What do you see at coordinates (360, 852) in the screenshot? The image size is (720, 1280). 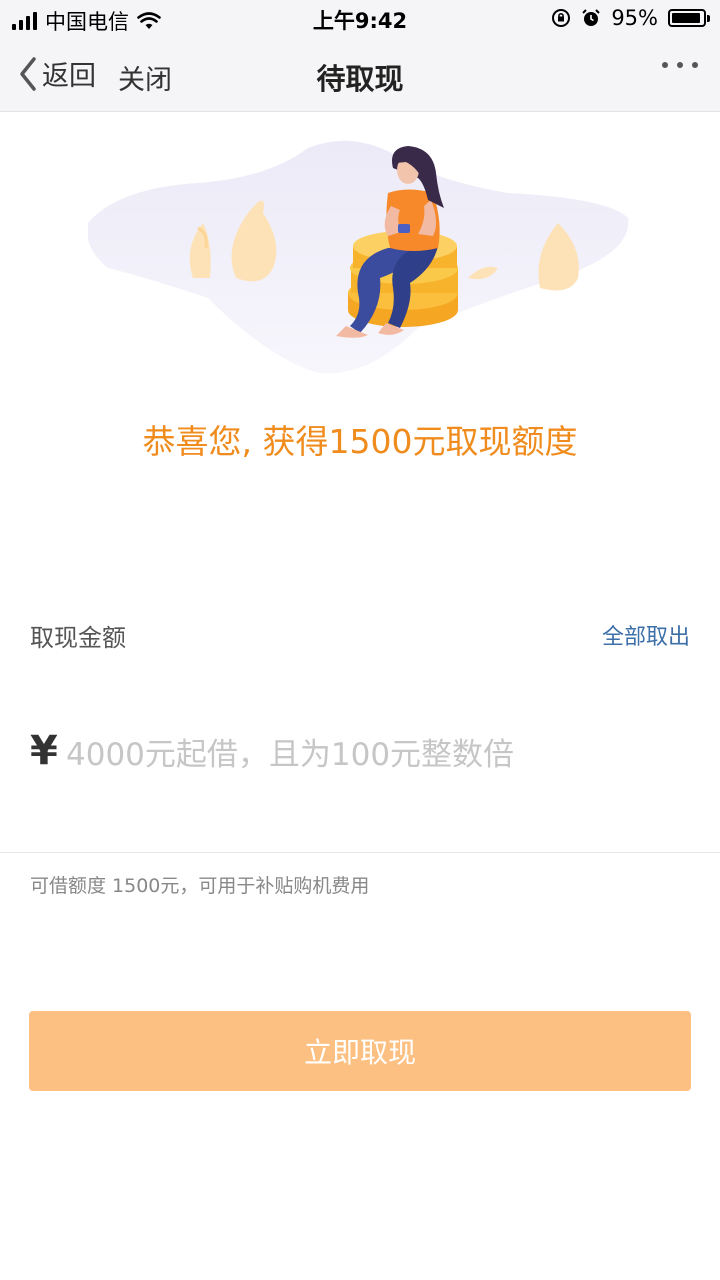 I see `divider` at bounding box center [360, 852].